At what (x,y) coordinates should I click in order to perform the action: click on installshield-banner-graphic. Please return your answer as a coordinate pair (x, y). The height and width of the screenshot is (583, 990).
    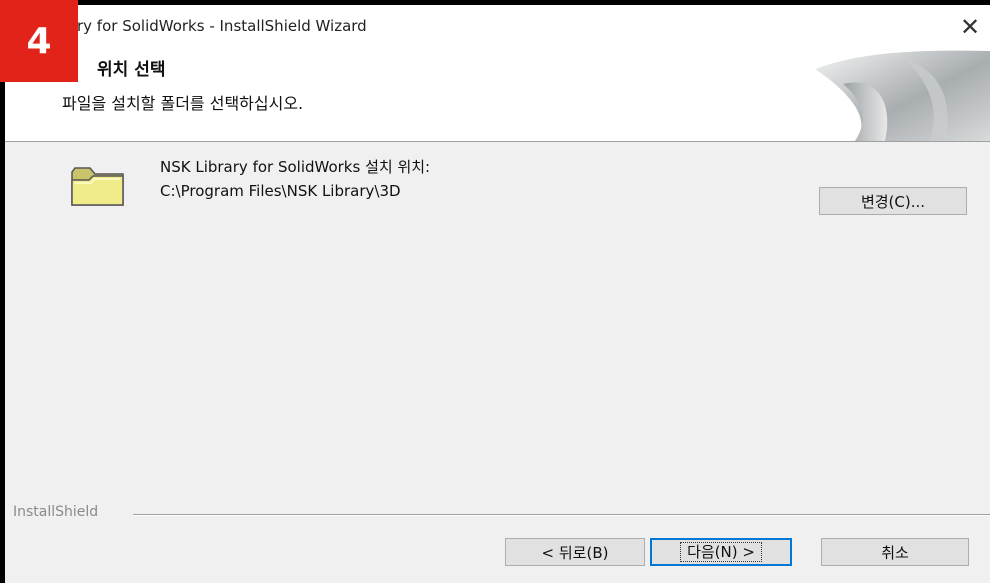
    Looking at the image, I should click on (902, 95).